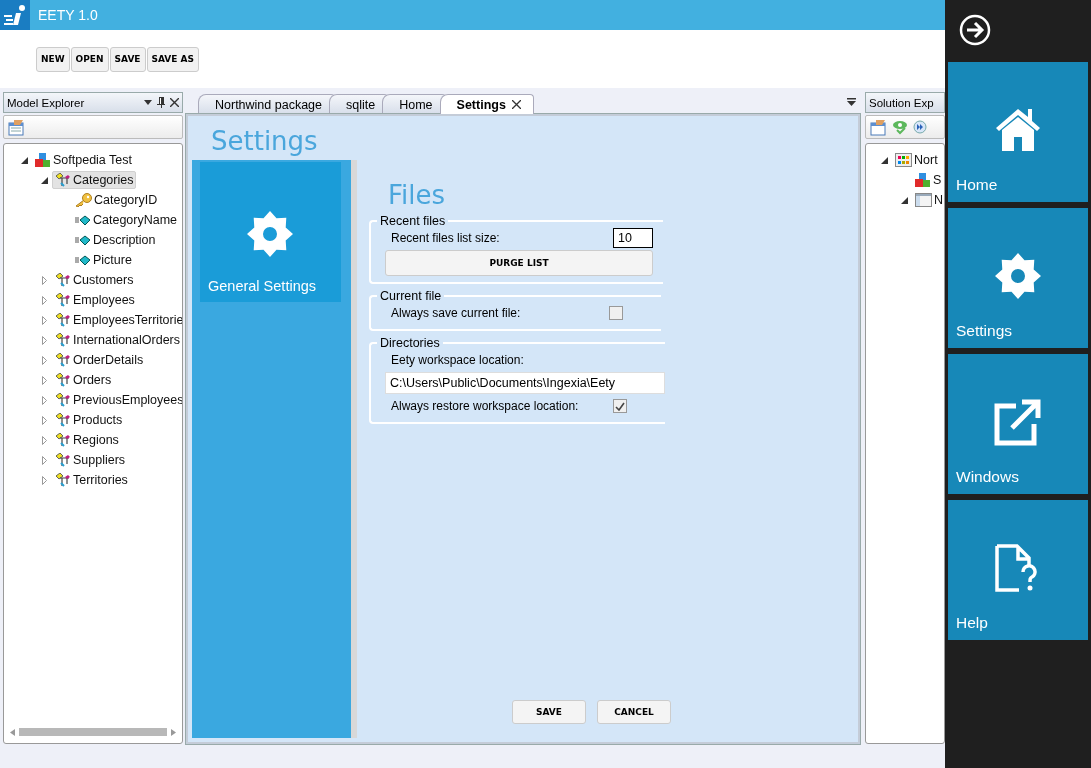  I want to click on window-title: EETY 1.0, so click(68, 15).